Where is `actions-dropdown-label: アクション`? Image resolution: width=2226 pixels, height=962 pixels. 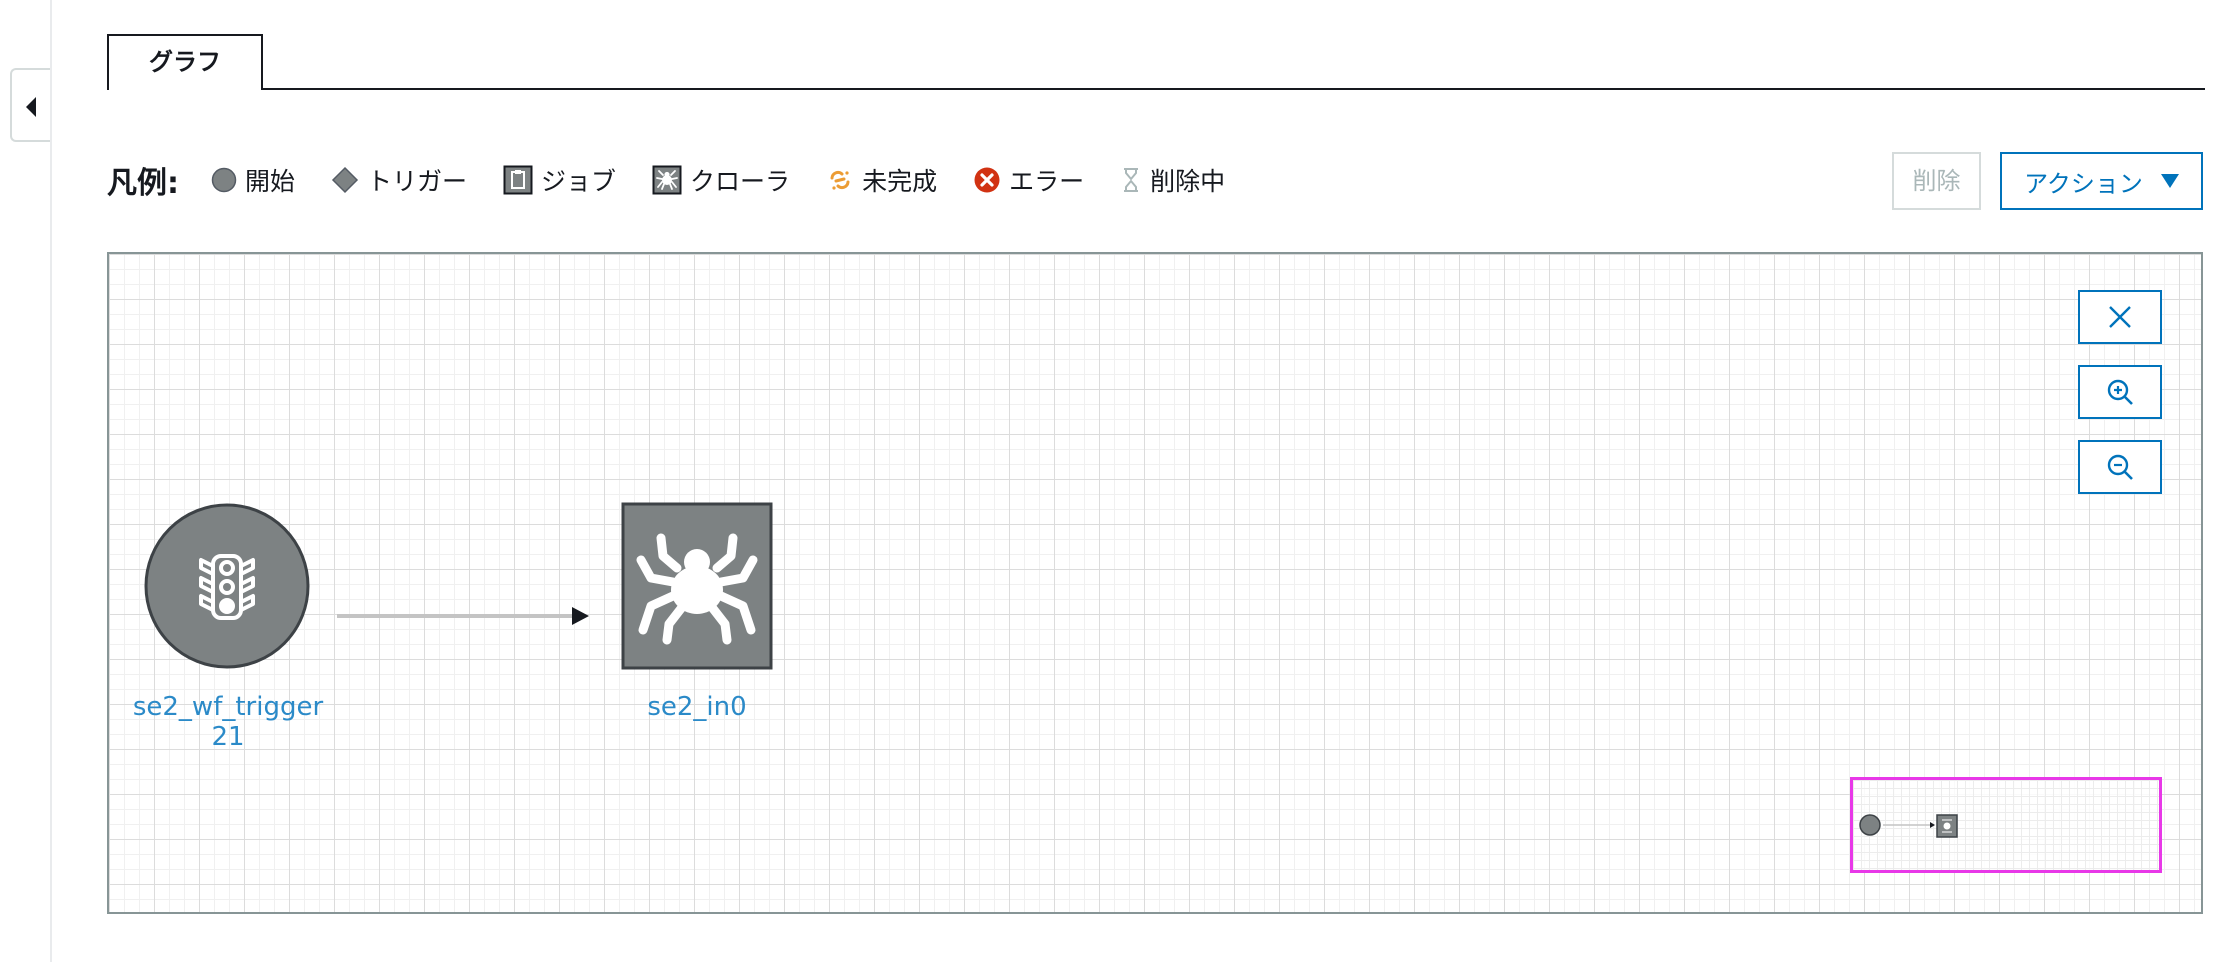 actions-dropdown-label: アクション is located at coordinates (2083, 183).